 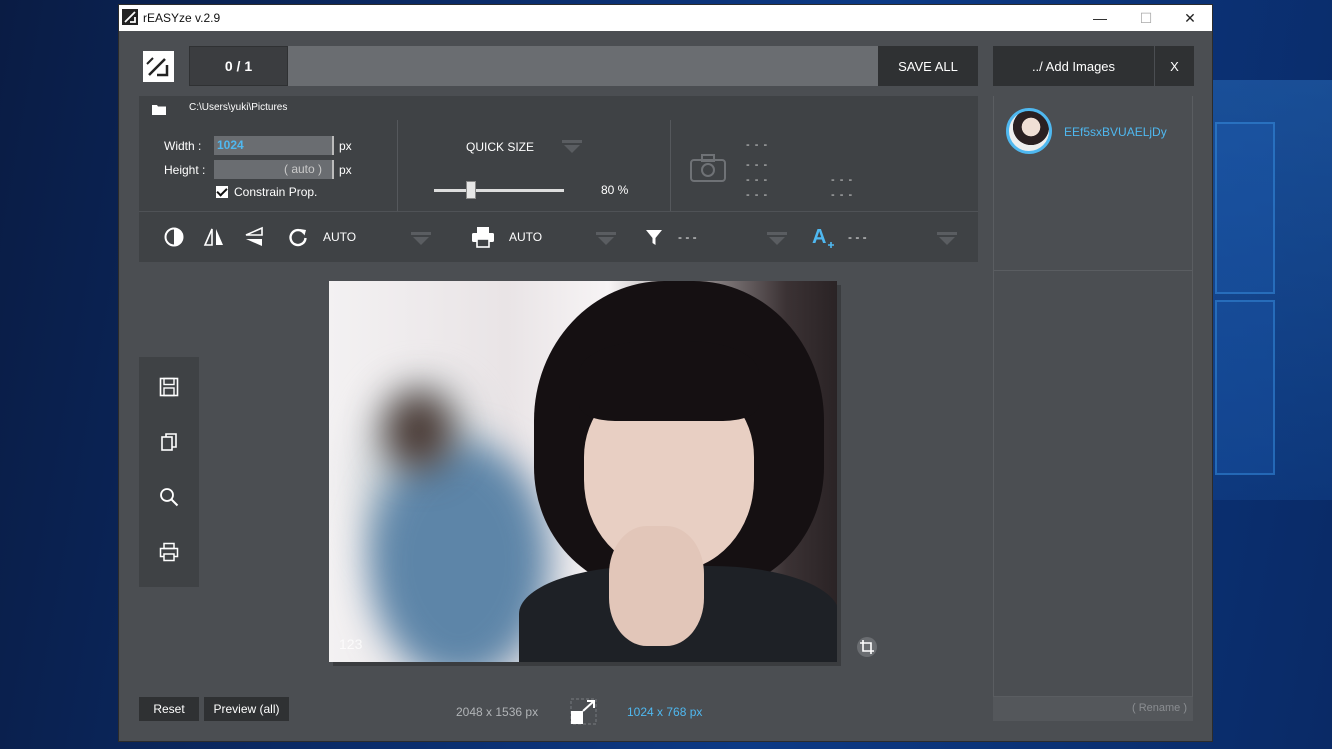 I want to click on camera-icon, so click(x=708, y=170).